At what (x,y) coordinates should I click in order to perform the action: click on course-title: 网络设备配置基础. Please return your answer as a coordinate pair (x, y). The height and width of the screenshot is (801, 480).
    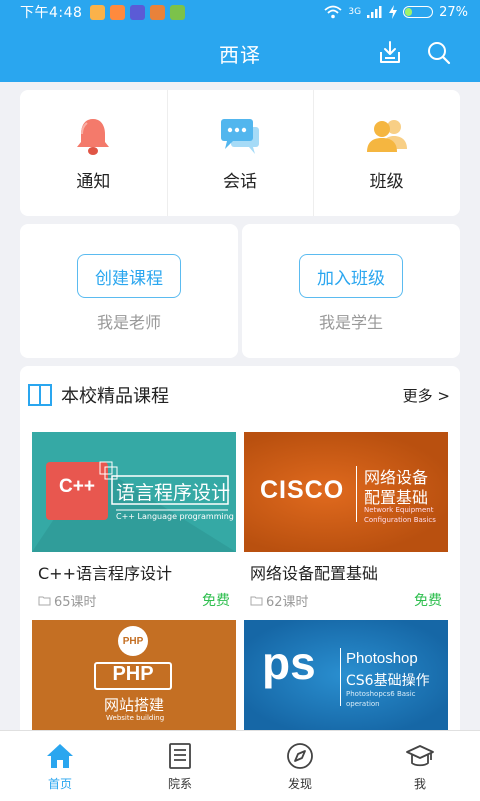
    Looking at the image, I should click on (314, 573).